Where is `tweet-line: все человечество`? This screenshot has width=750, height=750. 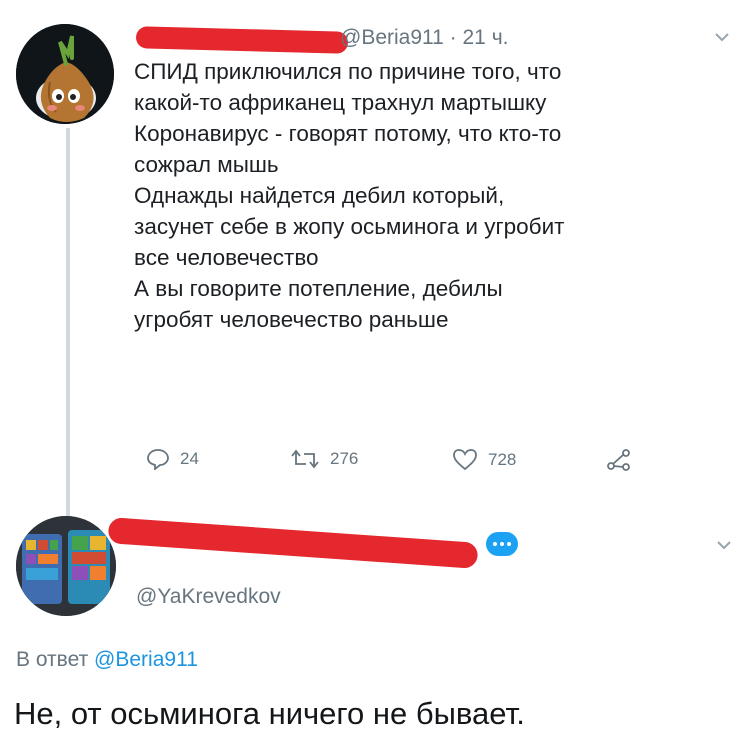 tweet-line: все человечество is located at coordinates (226, 257).